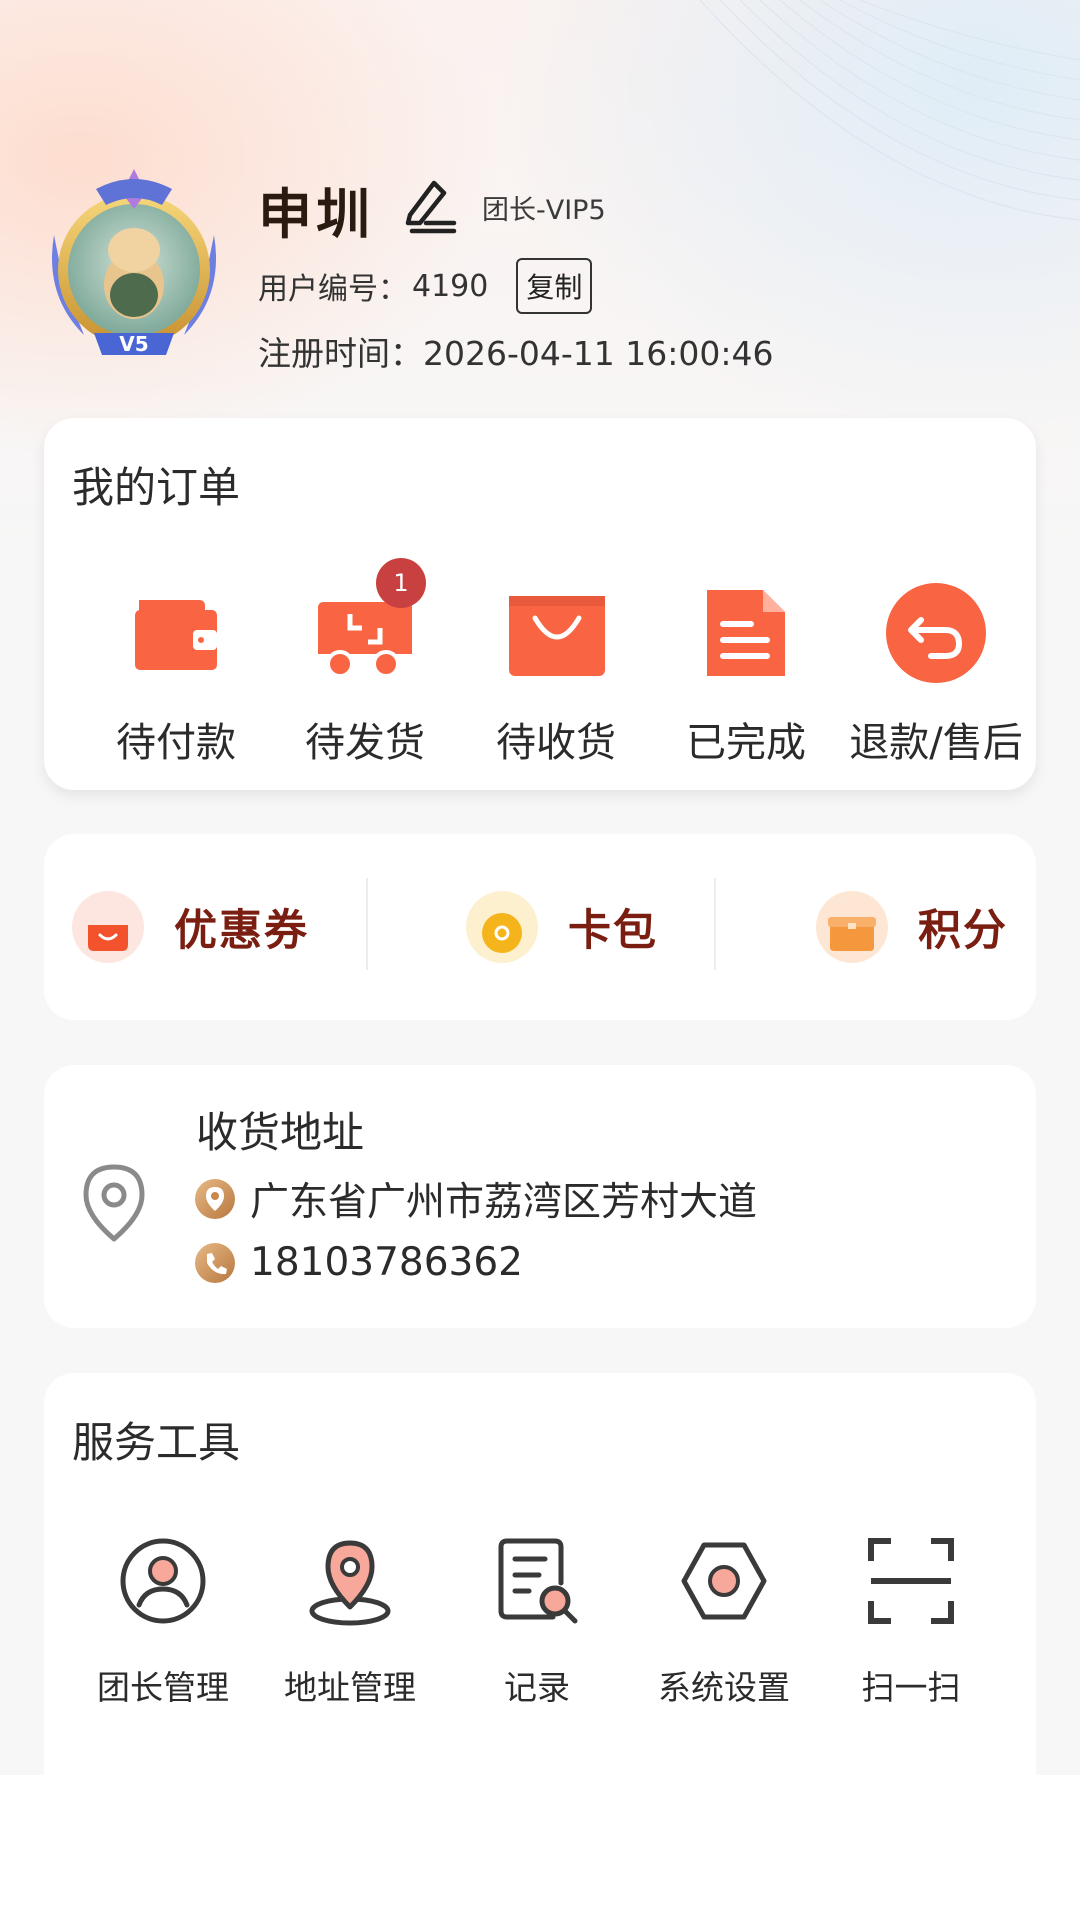 The height and width of the screenshot is (1920, 1080). Describe the element at coordinates (368, 623) in the screenshot. I see `truck-icon: 1` at that location.